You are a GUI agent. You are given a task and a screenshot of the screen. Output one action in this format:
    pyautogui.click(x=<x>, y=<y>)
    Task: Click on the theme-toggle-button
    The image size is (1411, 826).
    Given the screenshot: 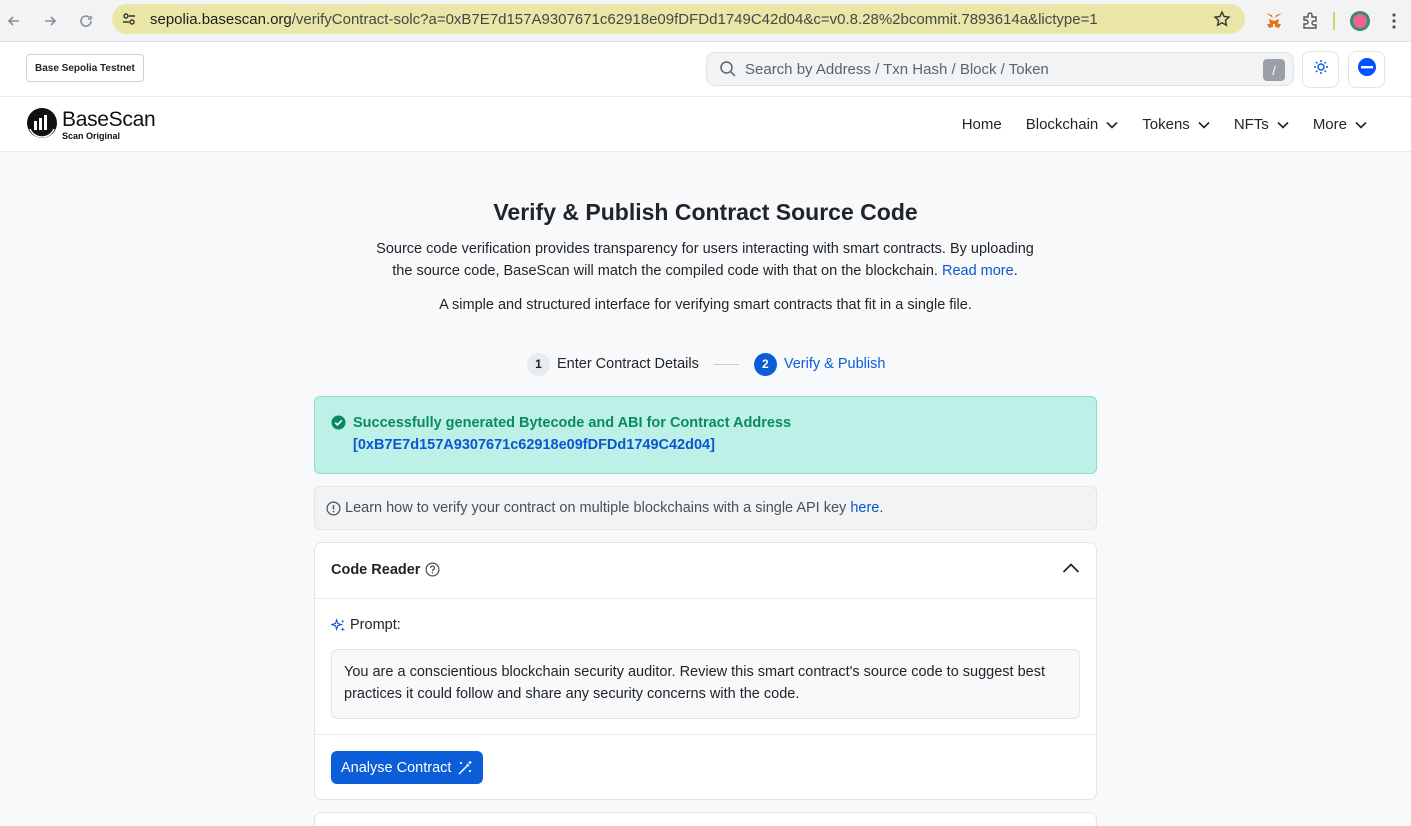 What is the action you would take?
    pyautogui.click(x=1320, y=69)
    